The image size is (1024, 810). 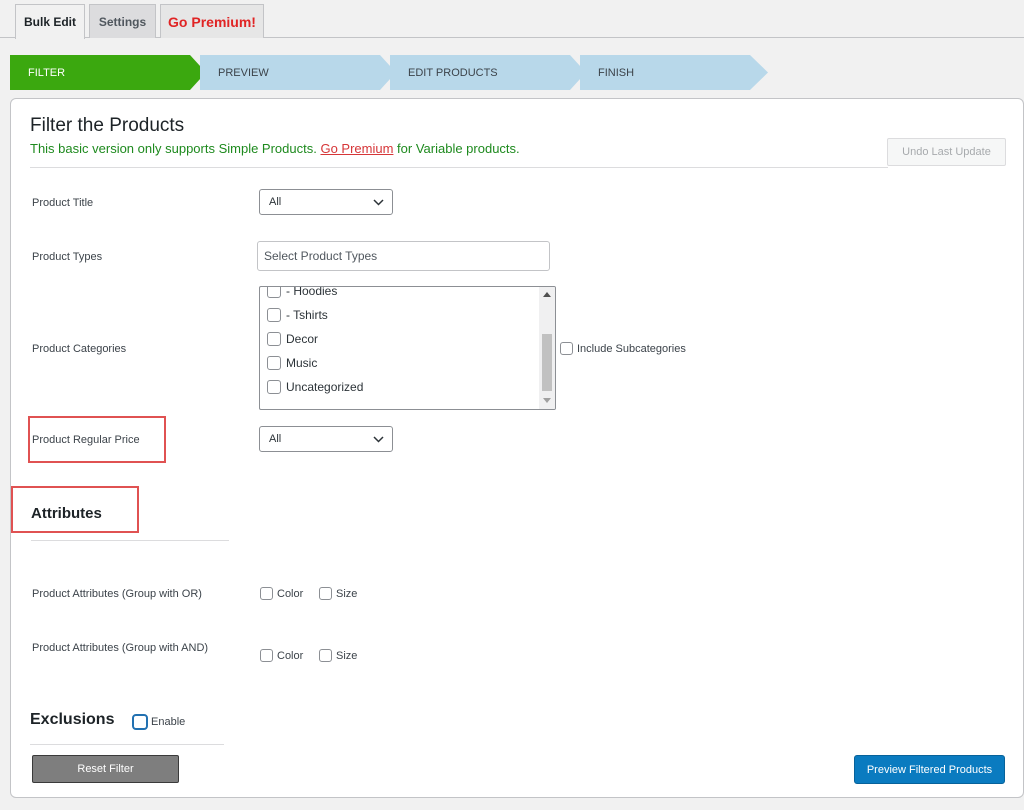 I want to click on category-label: Decor, so click(x=302, y=339).